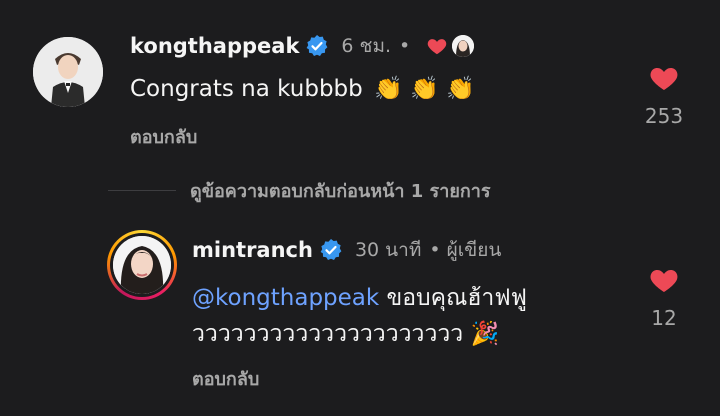  Describe the element at coordinates (328, 334) in the screenshot. I see `reply-message-line2: ววววววววววววววววววววว` at that location.